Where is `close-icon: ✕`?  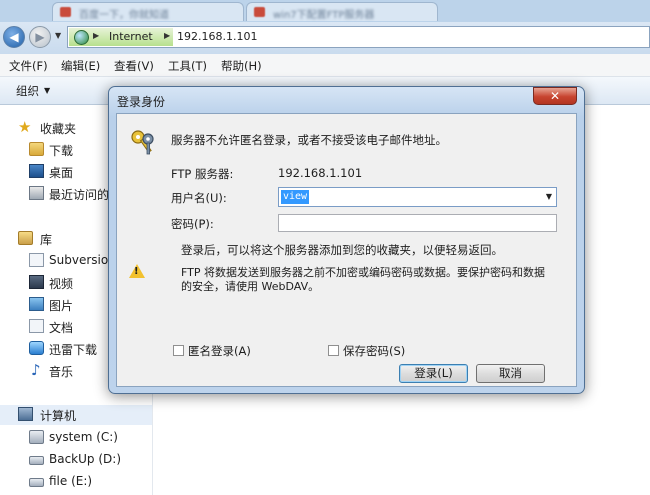
close-icon: ✕ is located at coordinates (555, 96).